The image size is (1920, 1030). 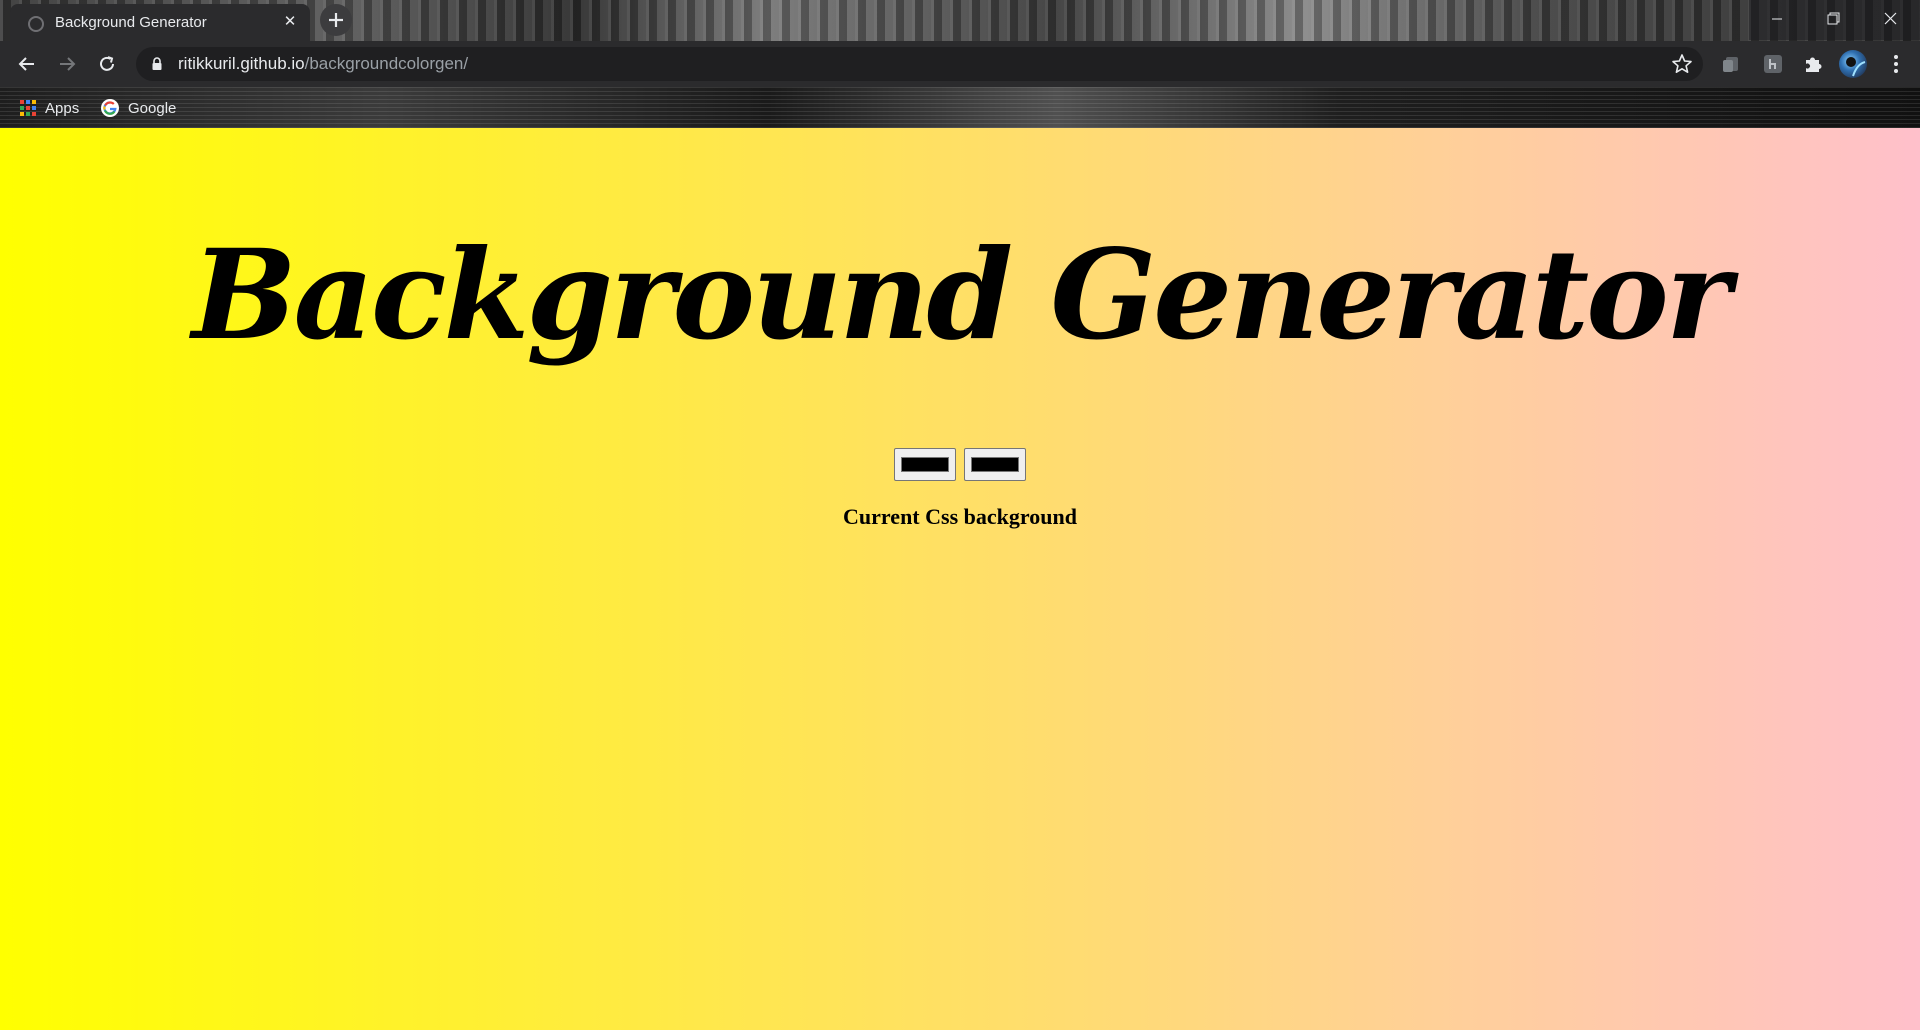 What do you see at coordinates (386, 63) in the screenshot?
I see `url-path: /backgroundcolorgen/` at bounding box center [386, 63].